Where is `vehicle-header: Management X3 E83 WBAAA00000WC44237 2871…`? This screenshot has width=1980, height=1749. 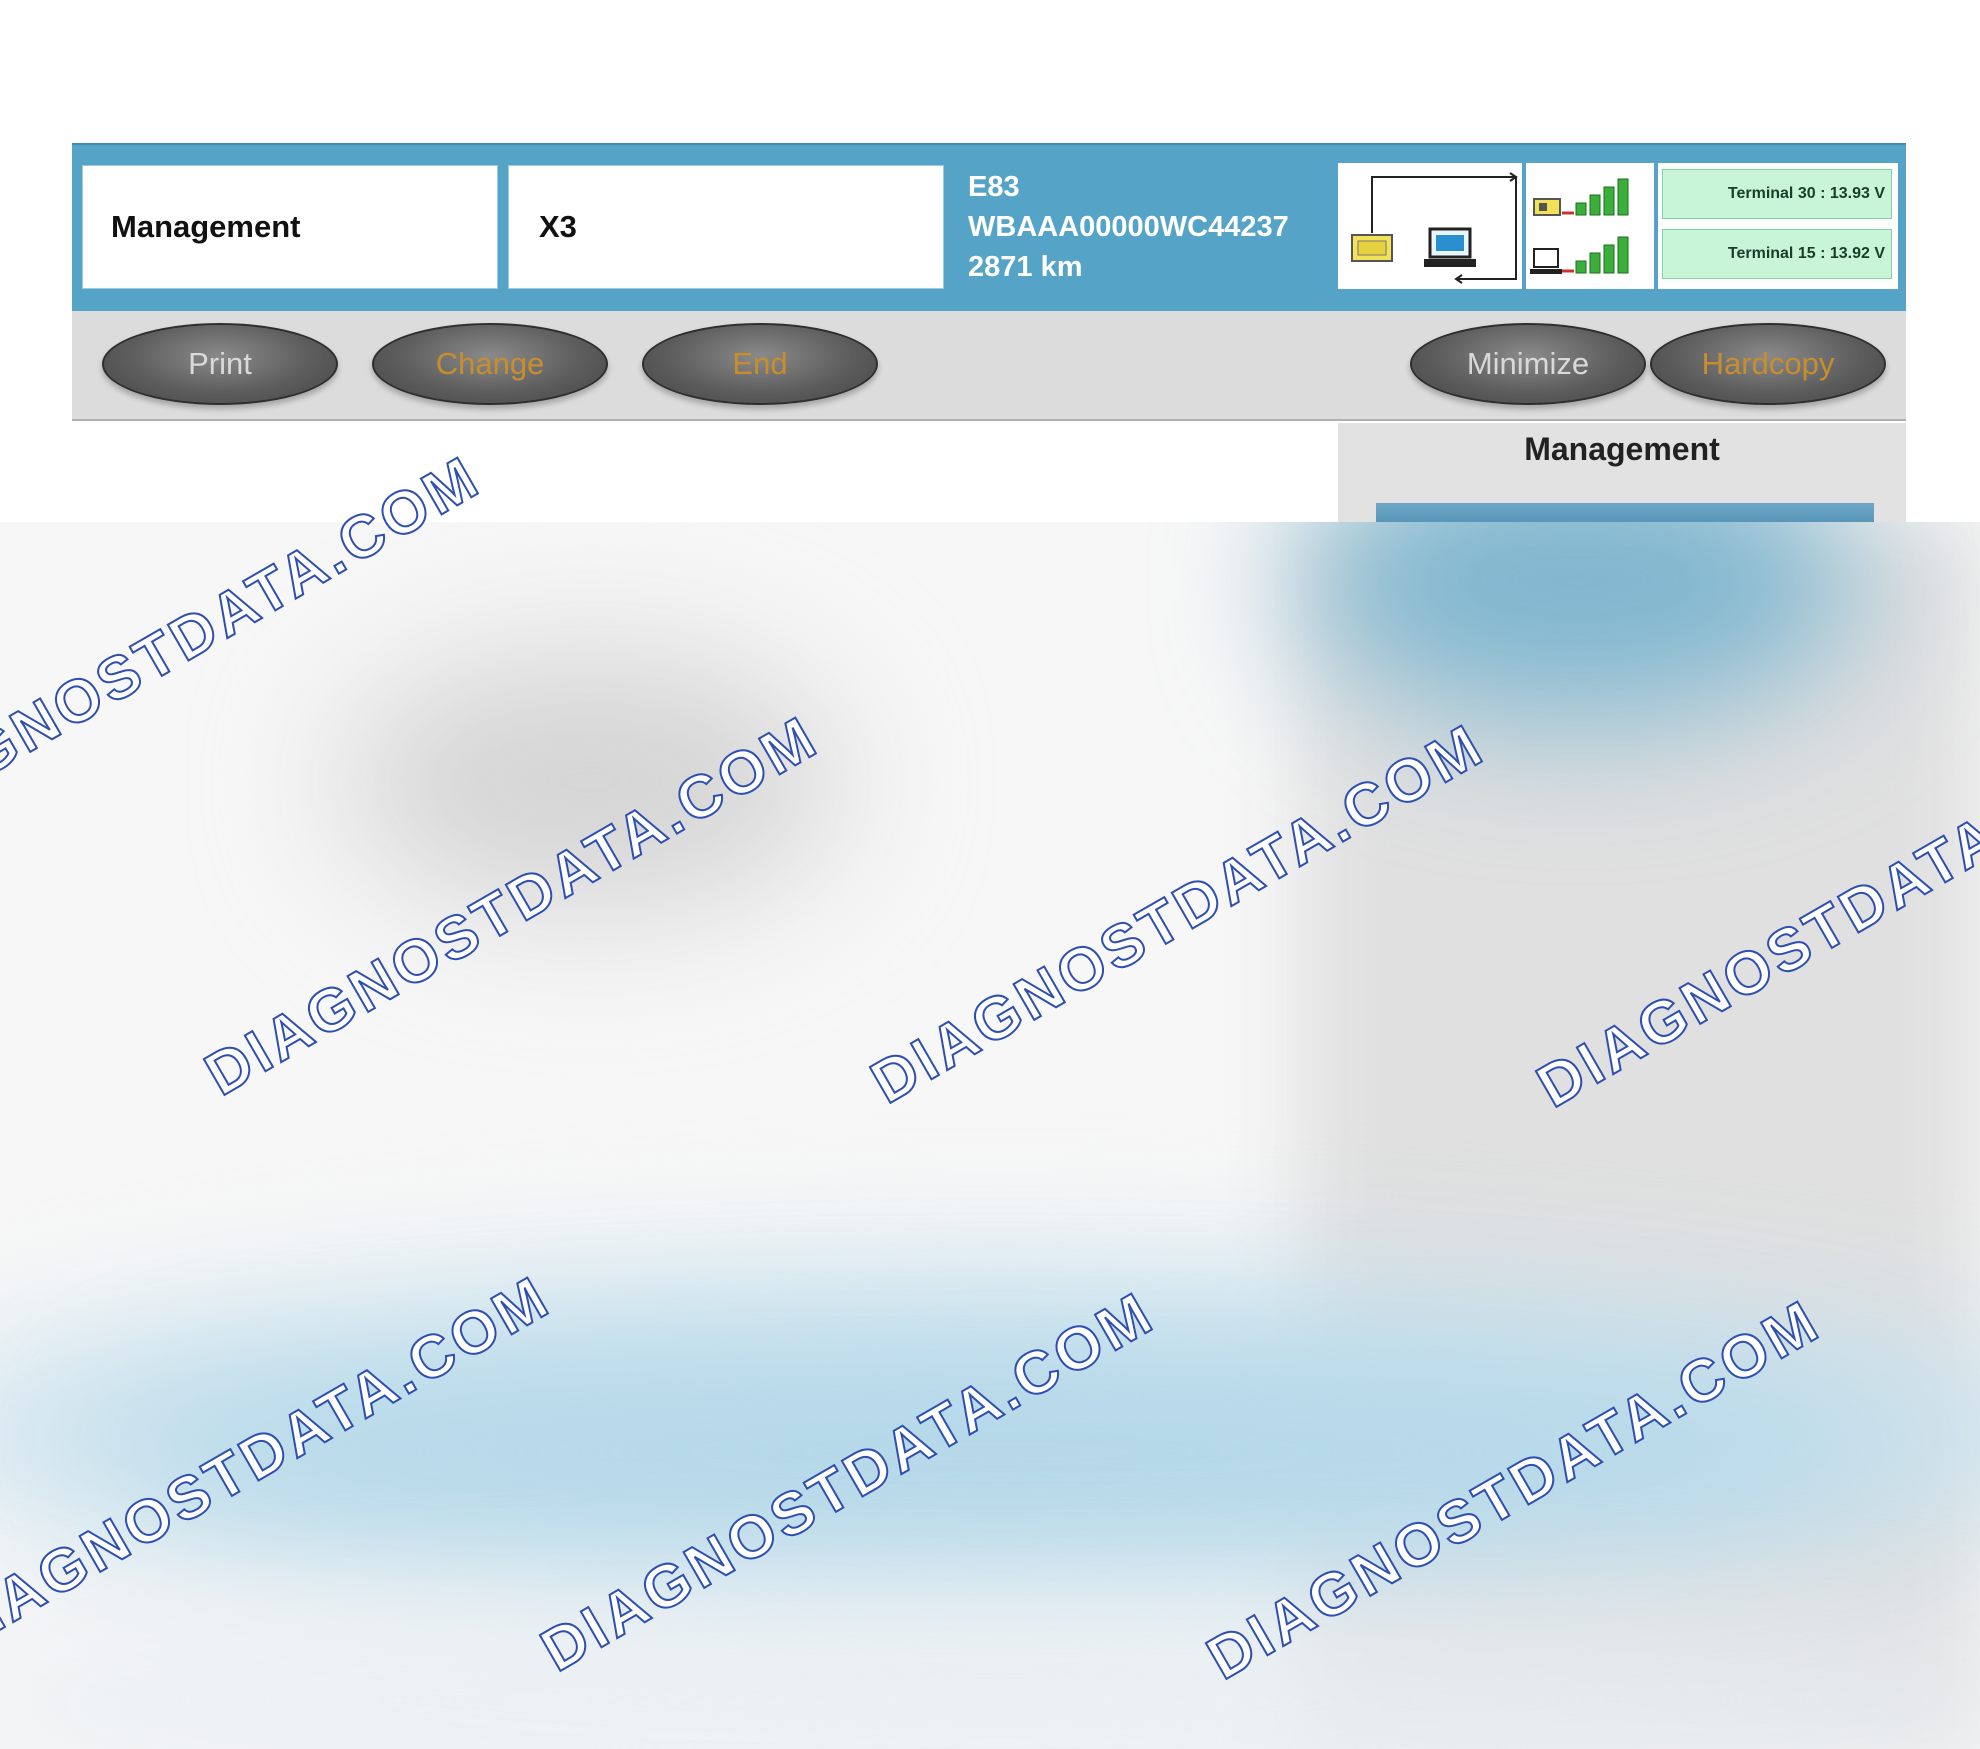 vehicle-header: Management X3 E83 WBAAA00000WC44237 2871… is located at coordinates (989, 227).